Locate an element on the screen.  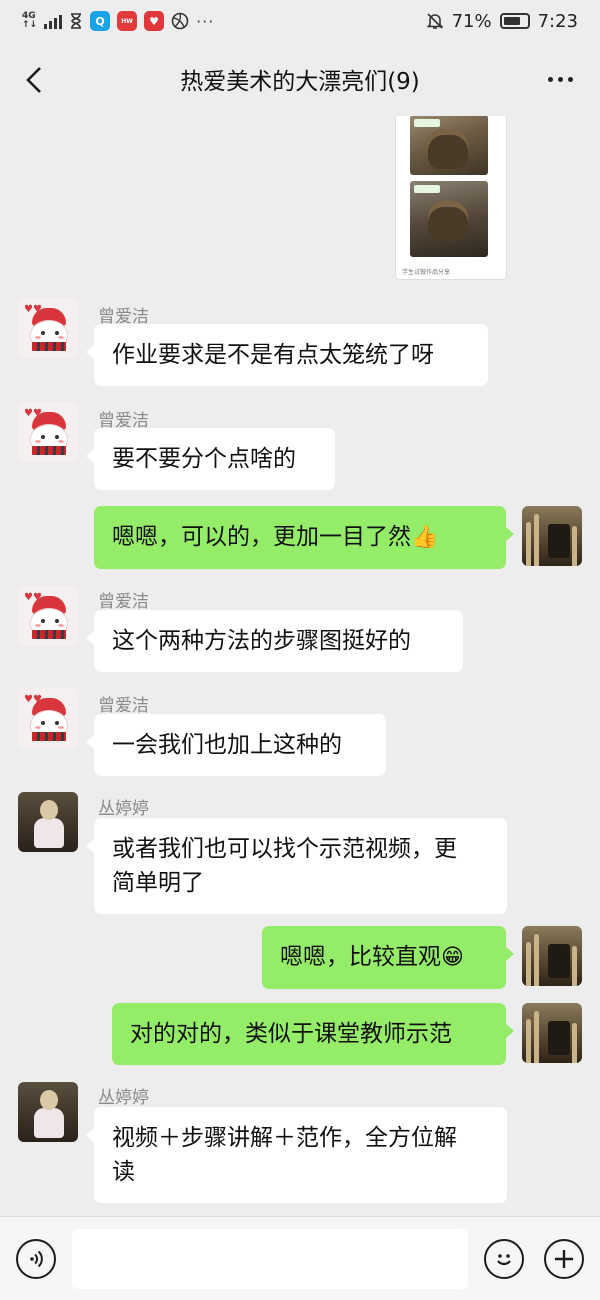
grin-emoji: 😁 is located at coordinates (452, 957).